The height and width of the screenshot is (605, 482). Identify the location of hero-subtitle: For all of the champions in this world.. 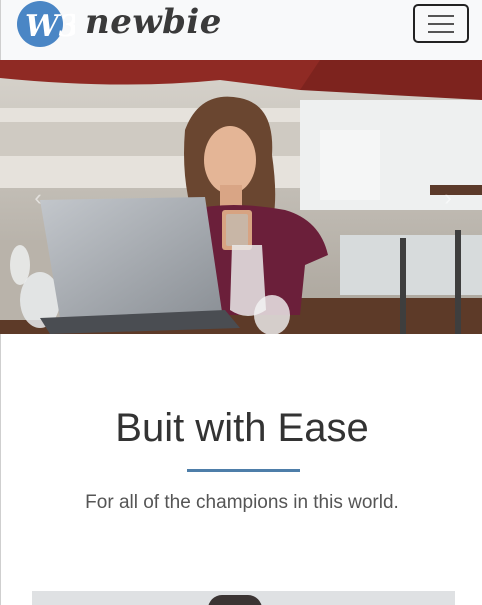
(242, 502).